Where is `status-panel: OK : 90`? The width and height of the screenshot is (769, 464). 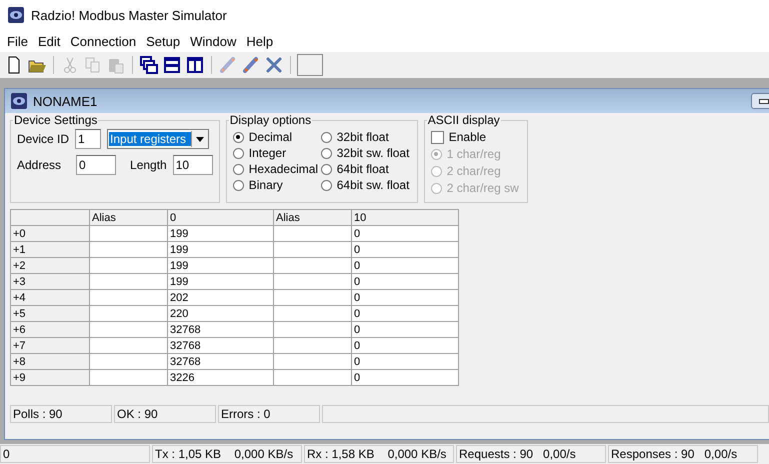
status-panel: OK : 90 is located at coordinates (165, 414).